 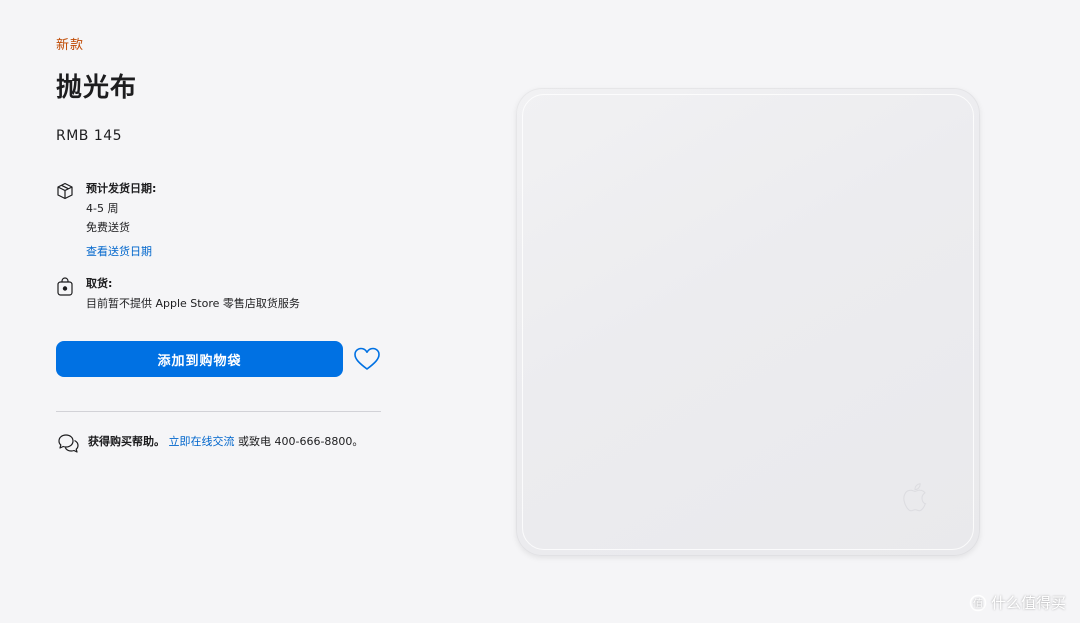 I want to click on watermark: 值 什么值得买, so click(x=1017, y=602).